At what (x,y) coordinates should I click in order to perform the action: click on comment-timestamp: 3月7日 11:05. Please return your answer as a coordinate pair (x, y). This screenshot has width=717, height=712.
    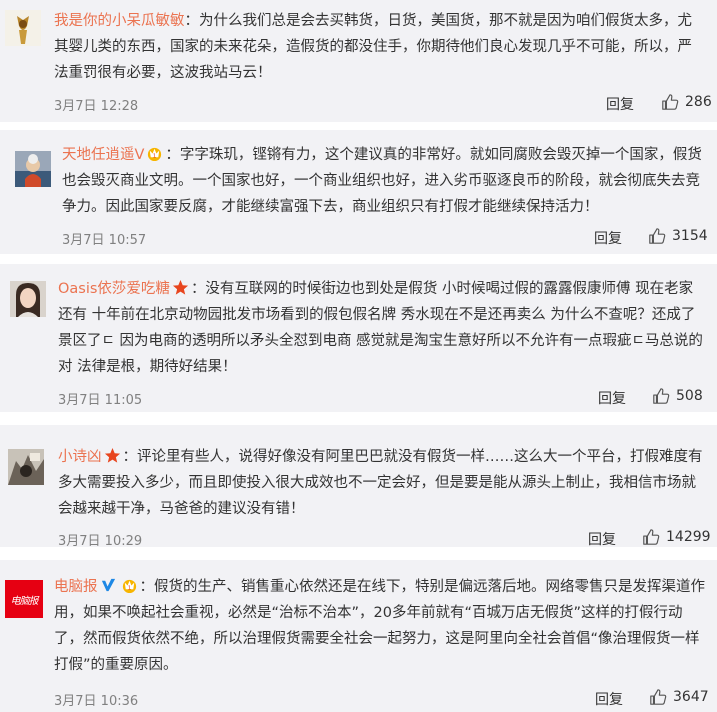
    Looking at the image, I should click on (100, 400).